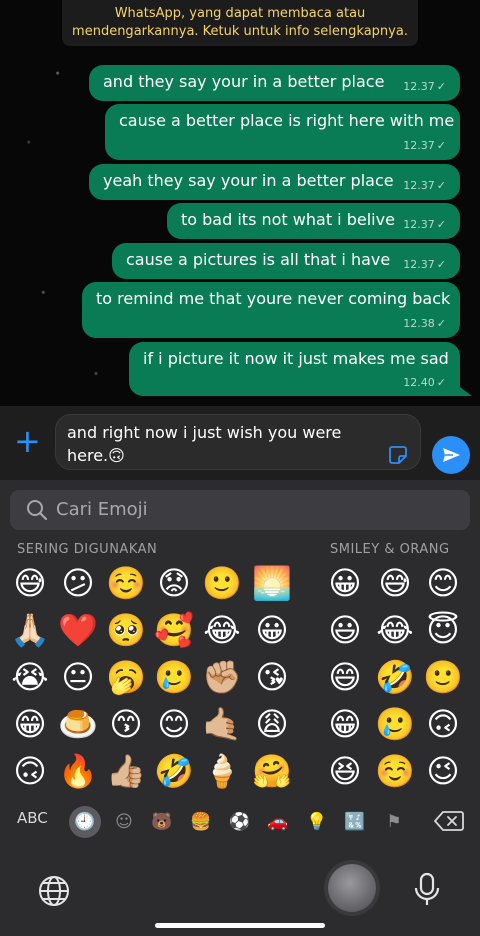 The height and width of the screenshot is (936, 480). I want to click on message-text: to bad its not what i belive, so click(288, 219).